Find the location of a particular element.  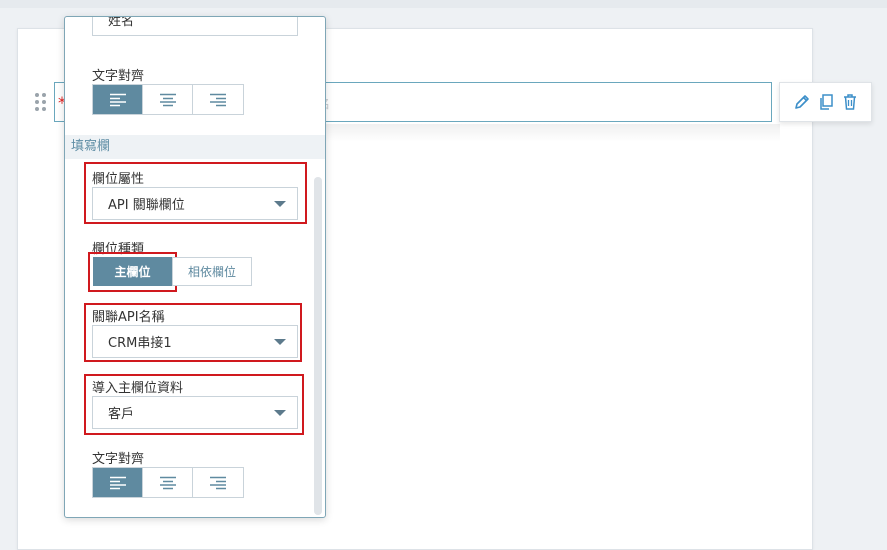

trash-icon is located at coordinates (850, 102).